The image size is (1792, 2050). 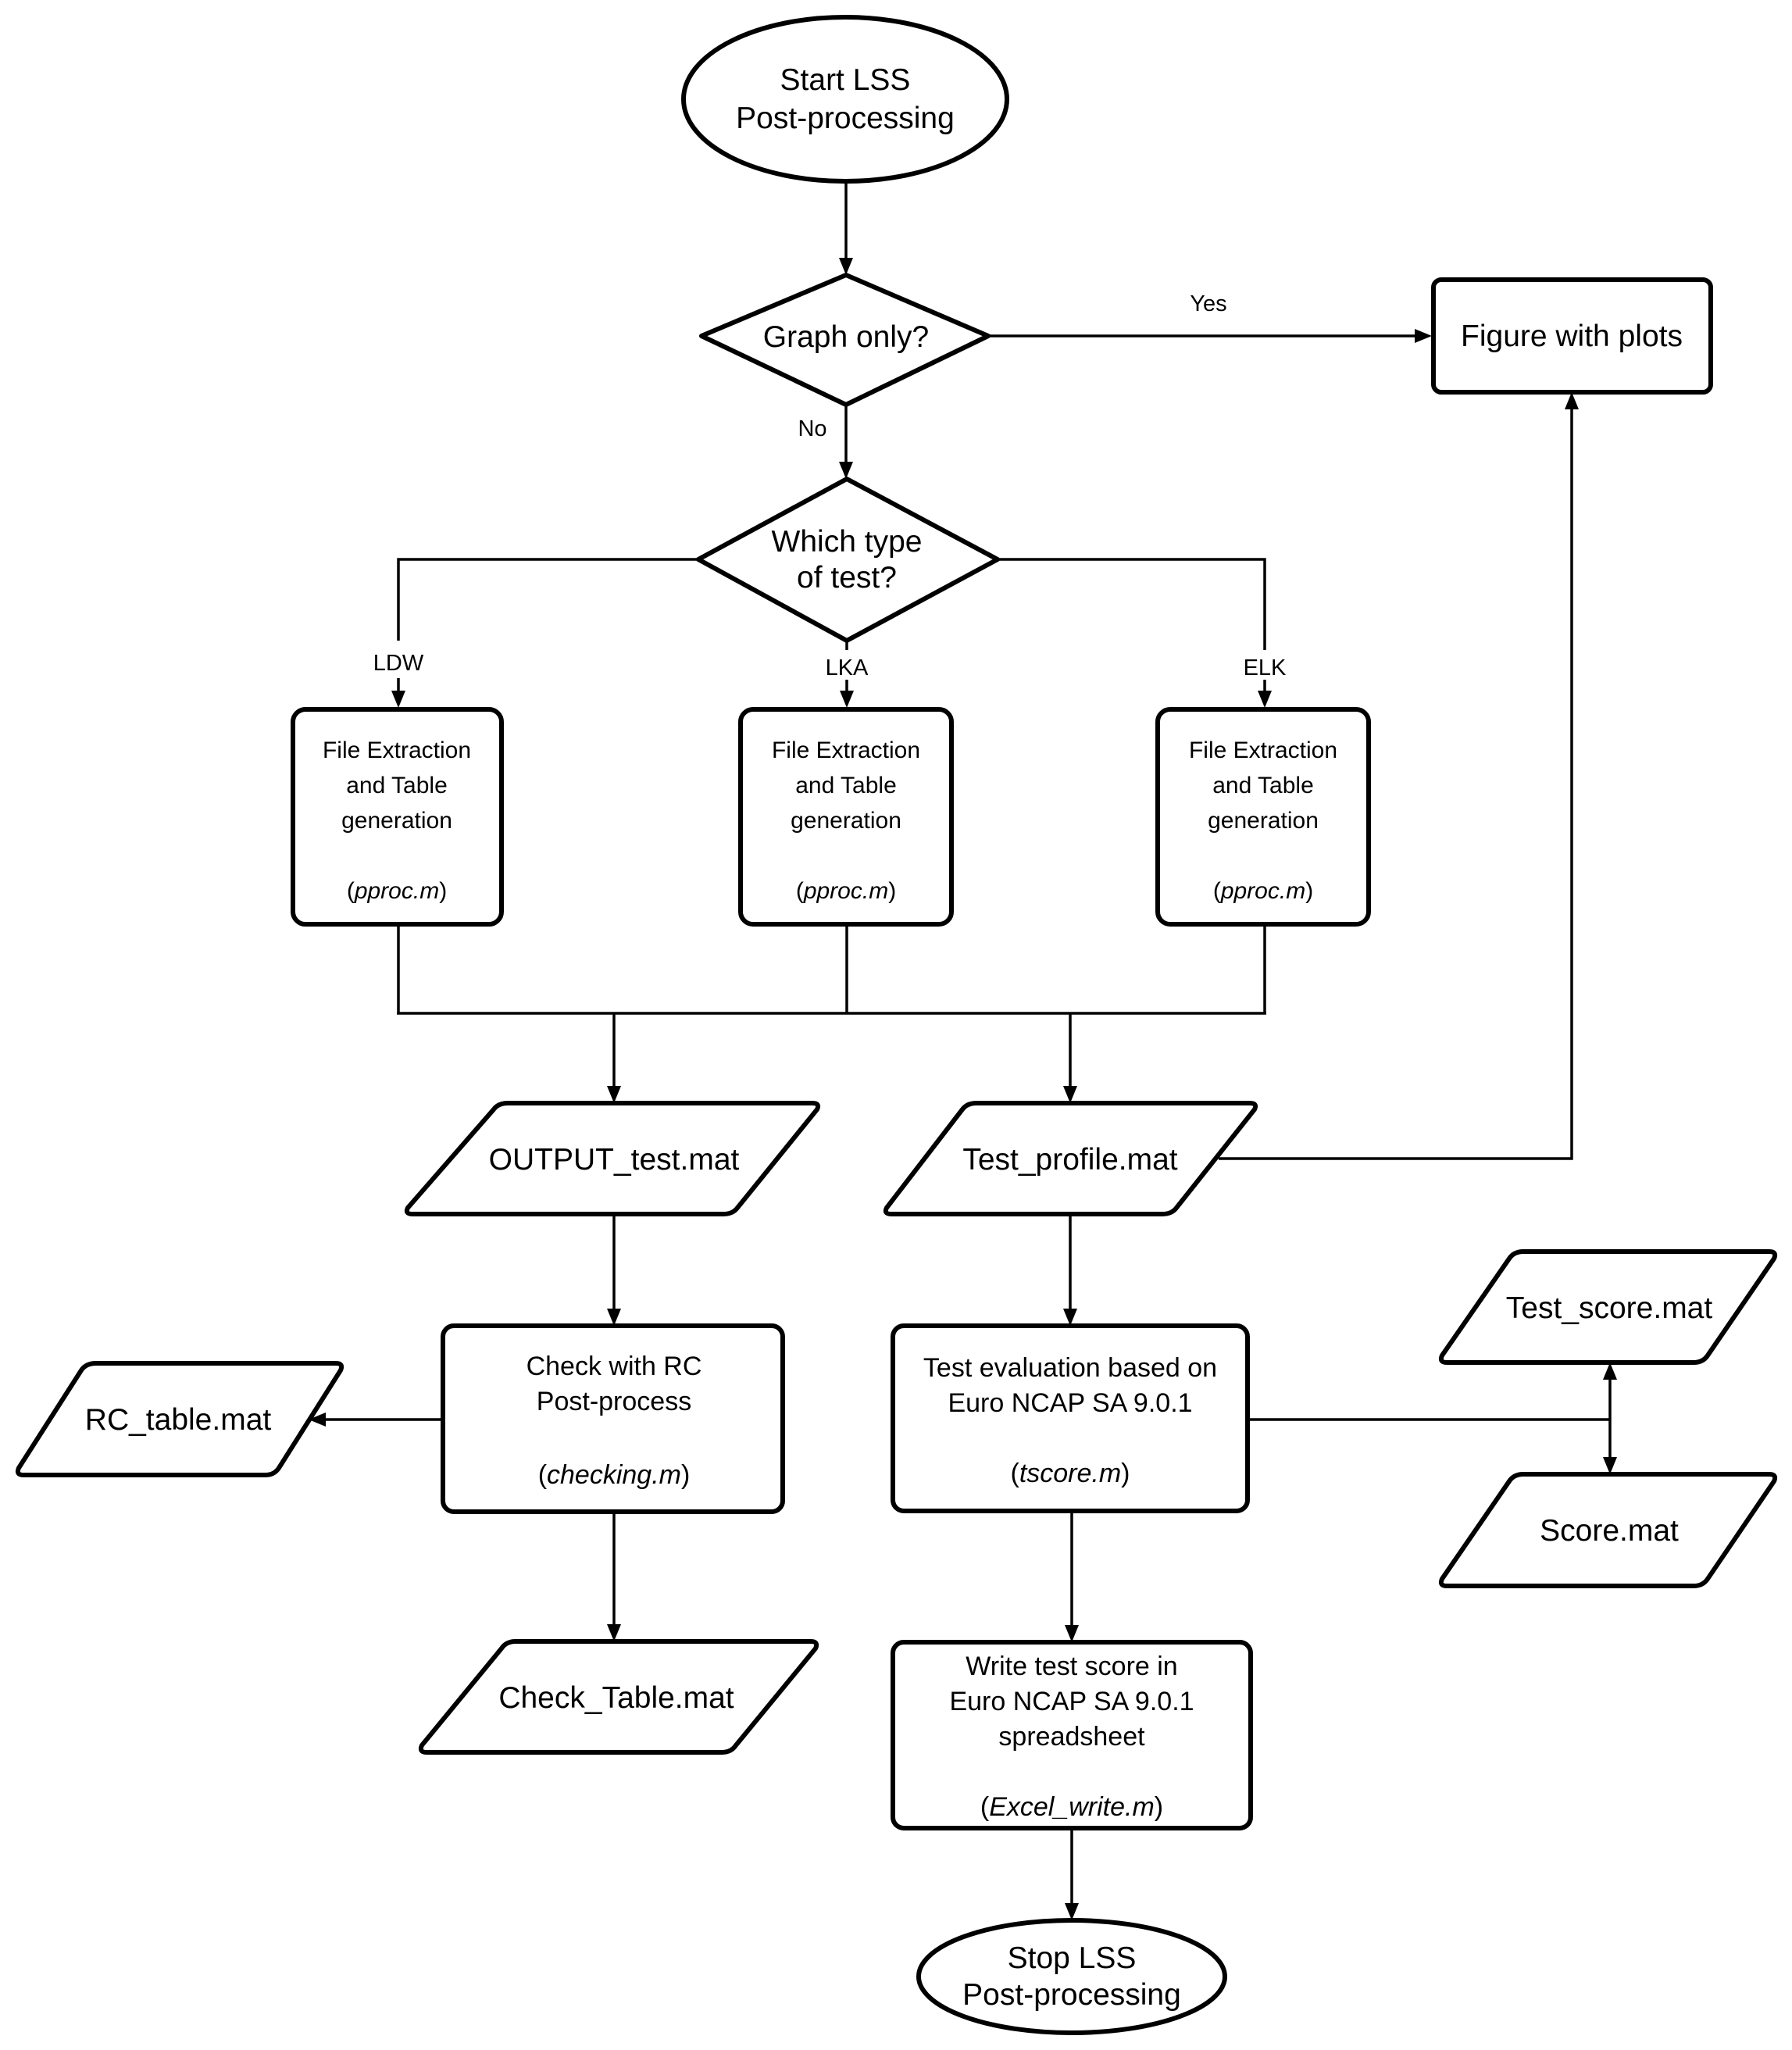 I want to click on rc-table-label: RC_table.mat, so click(x=178, y=1420).